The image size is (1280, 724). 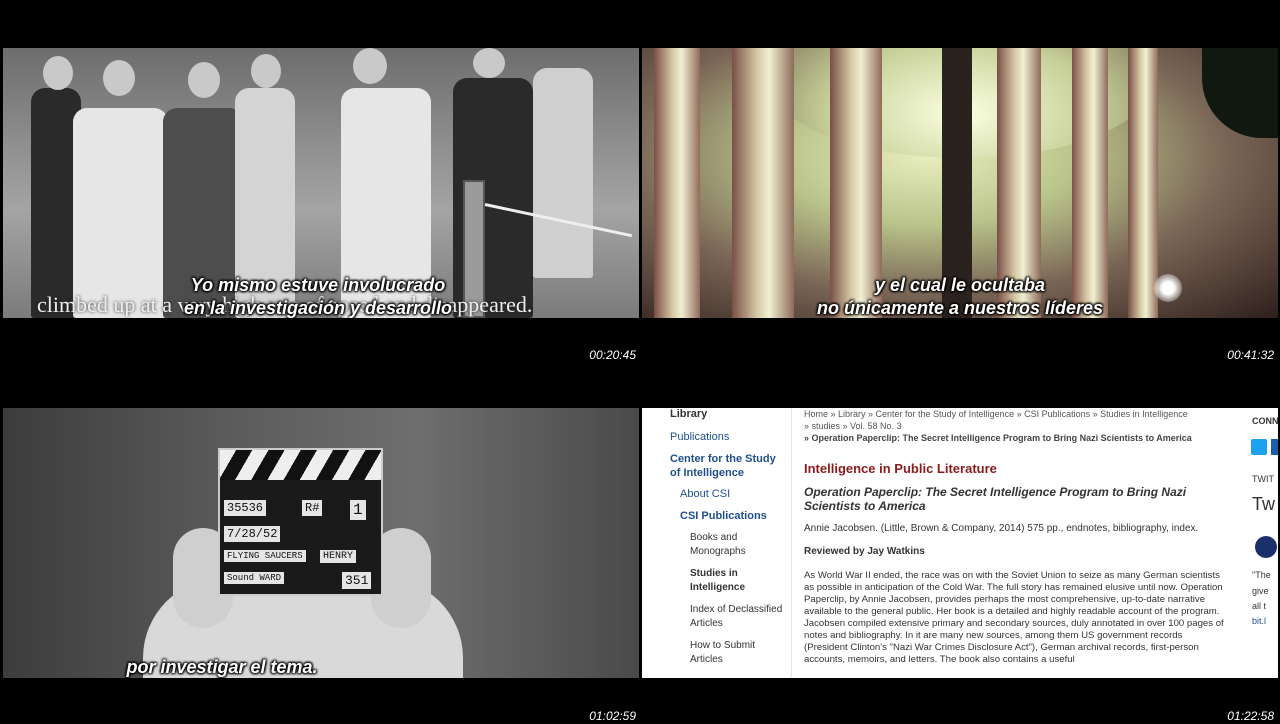 What do you see at coordinates (1264, 504) in the screenshot?
I see `tweets-heading: Tw` at bounding box center [1264, 504].